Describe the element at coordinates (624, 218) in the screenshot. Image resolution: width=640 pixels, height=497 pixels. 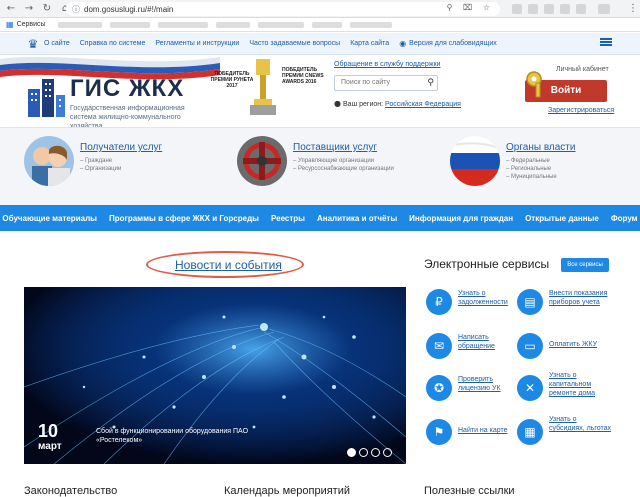
I see `nav-item: Форум` at that location.